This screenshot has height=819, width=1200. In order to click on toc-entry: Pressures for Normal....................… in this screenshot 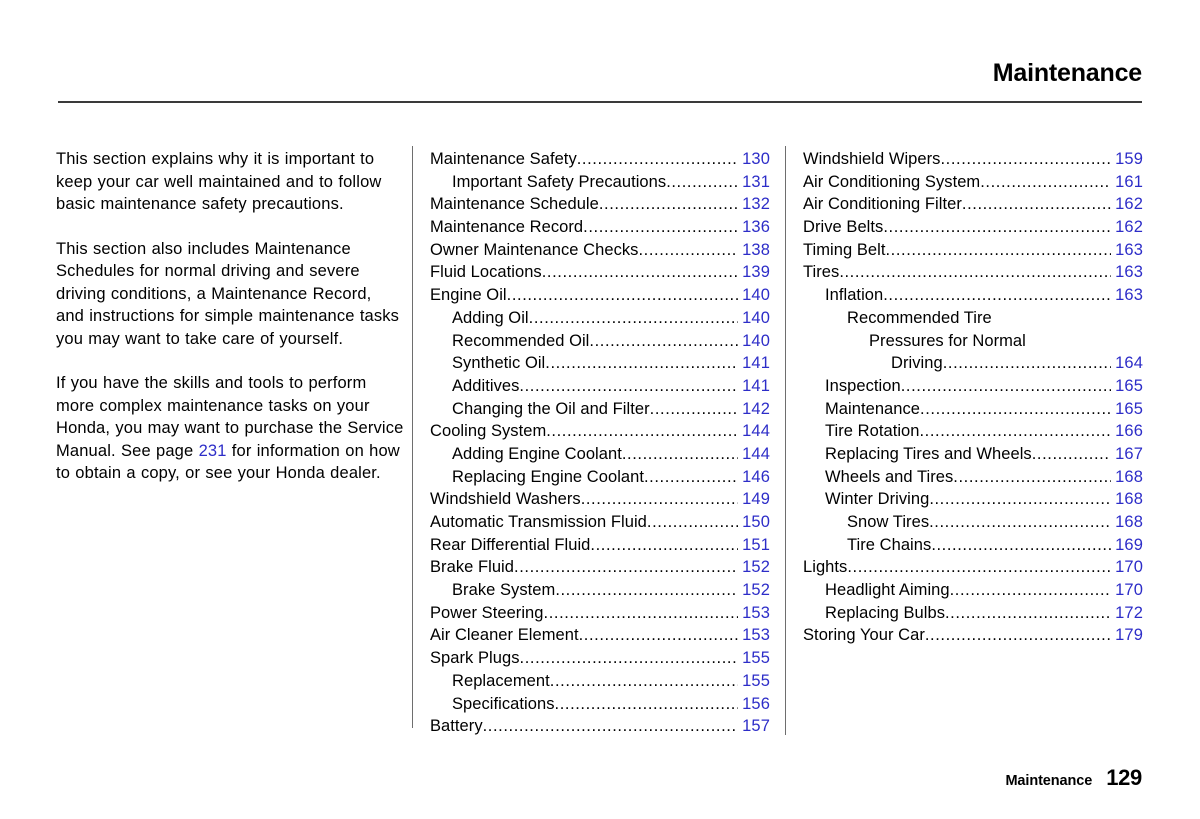, I will do `click(973, 341)`.